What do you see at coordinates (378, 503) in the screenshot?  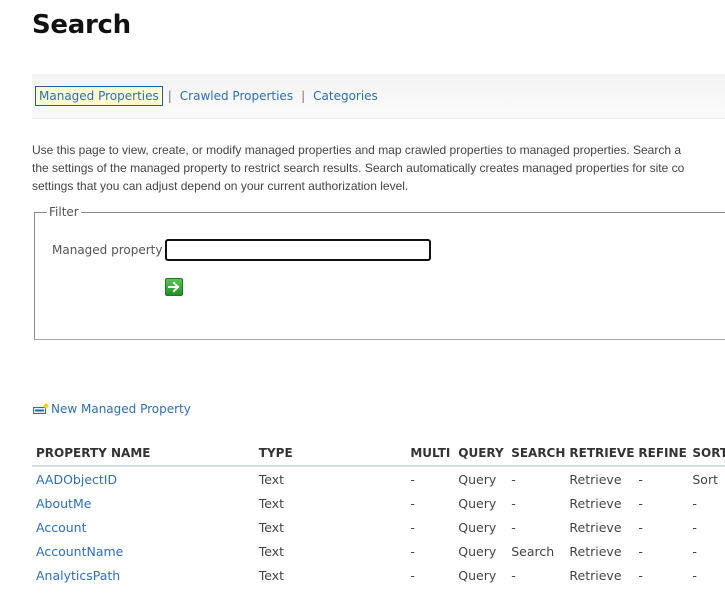 I see `table-row: AboutMe Text - Query - Retrieve - -` at bounding box center [378, 503].